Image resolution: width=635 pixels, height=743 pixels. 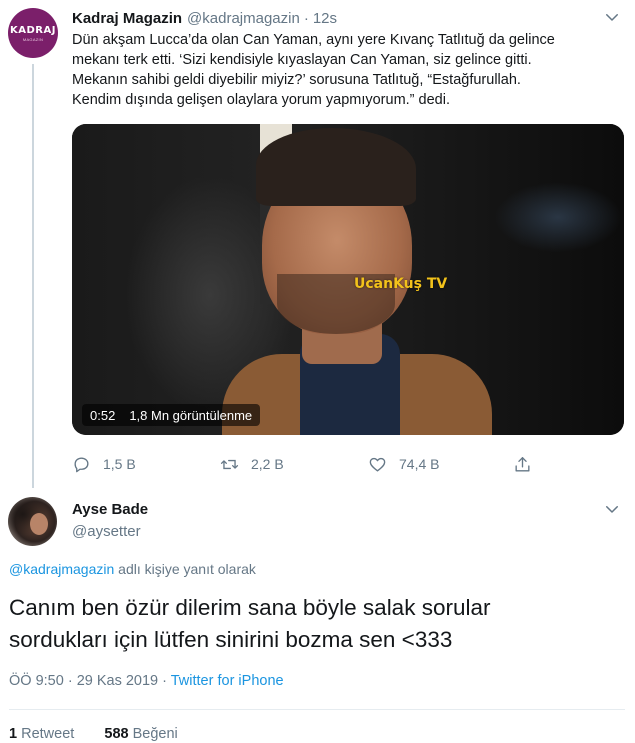 What do you see at coordinates (377, 464) in the screenshot?
I see `like-icon` at bounding box center [377, 464].